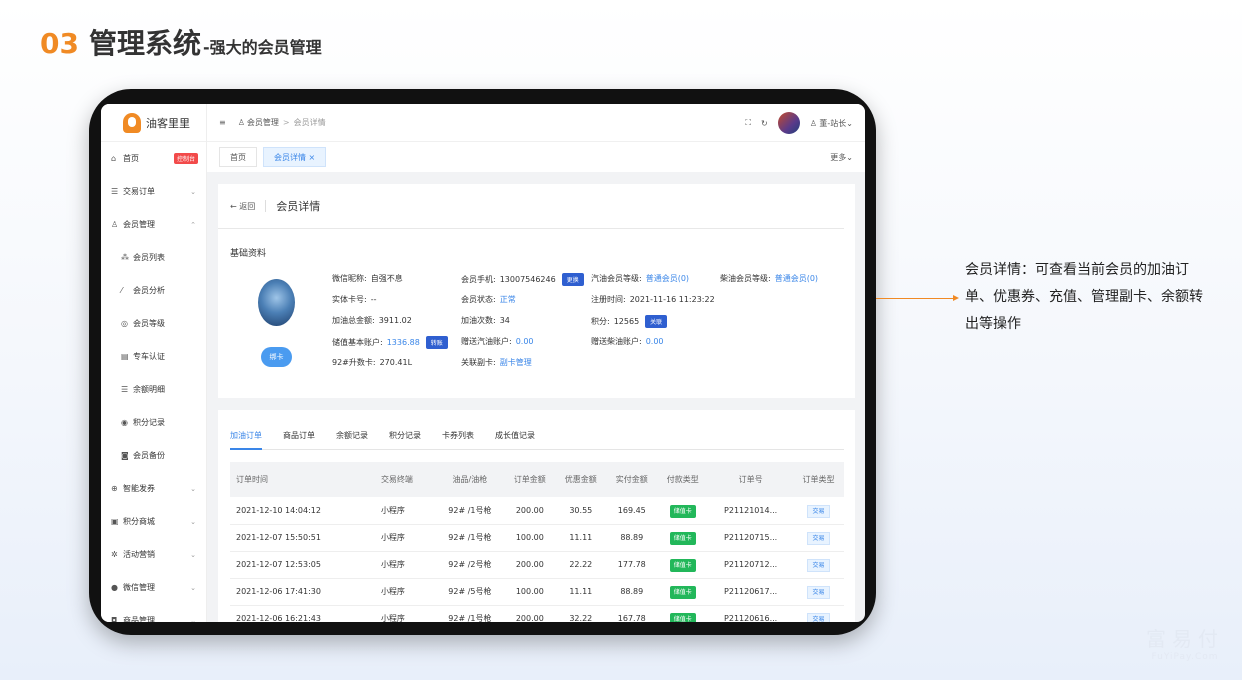 The width and height of the screenshot is (1242, 680). I want to click on sidebar-item-label: 积分商城, so click(139, 521).